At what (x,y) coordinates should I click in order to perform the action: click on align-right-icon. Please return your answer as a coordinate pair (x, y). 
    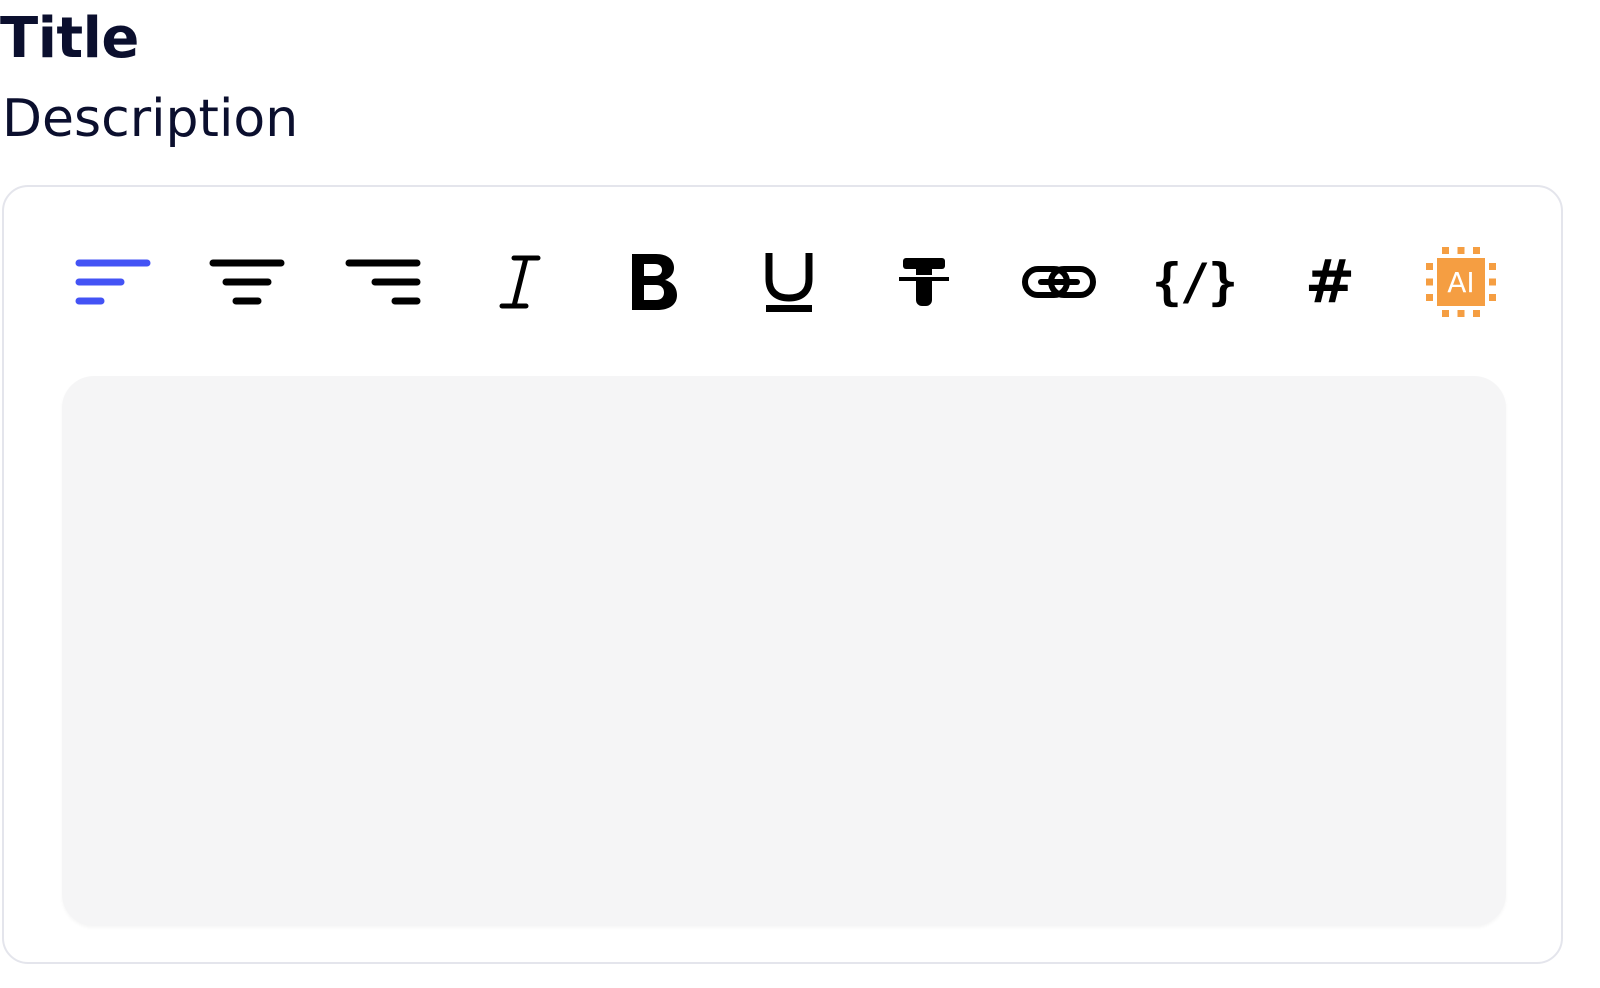
    Looking at the image, I should click on (383, 282).